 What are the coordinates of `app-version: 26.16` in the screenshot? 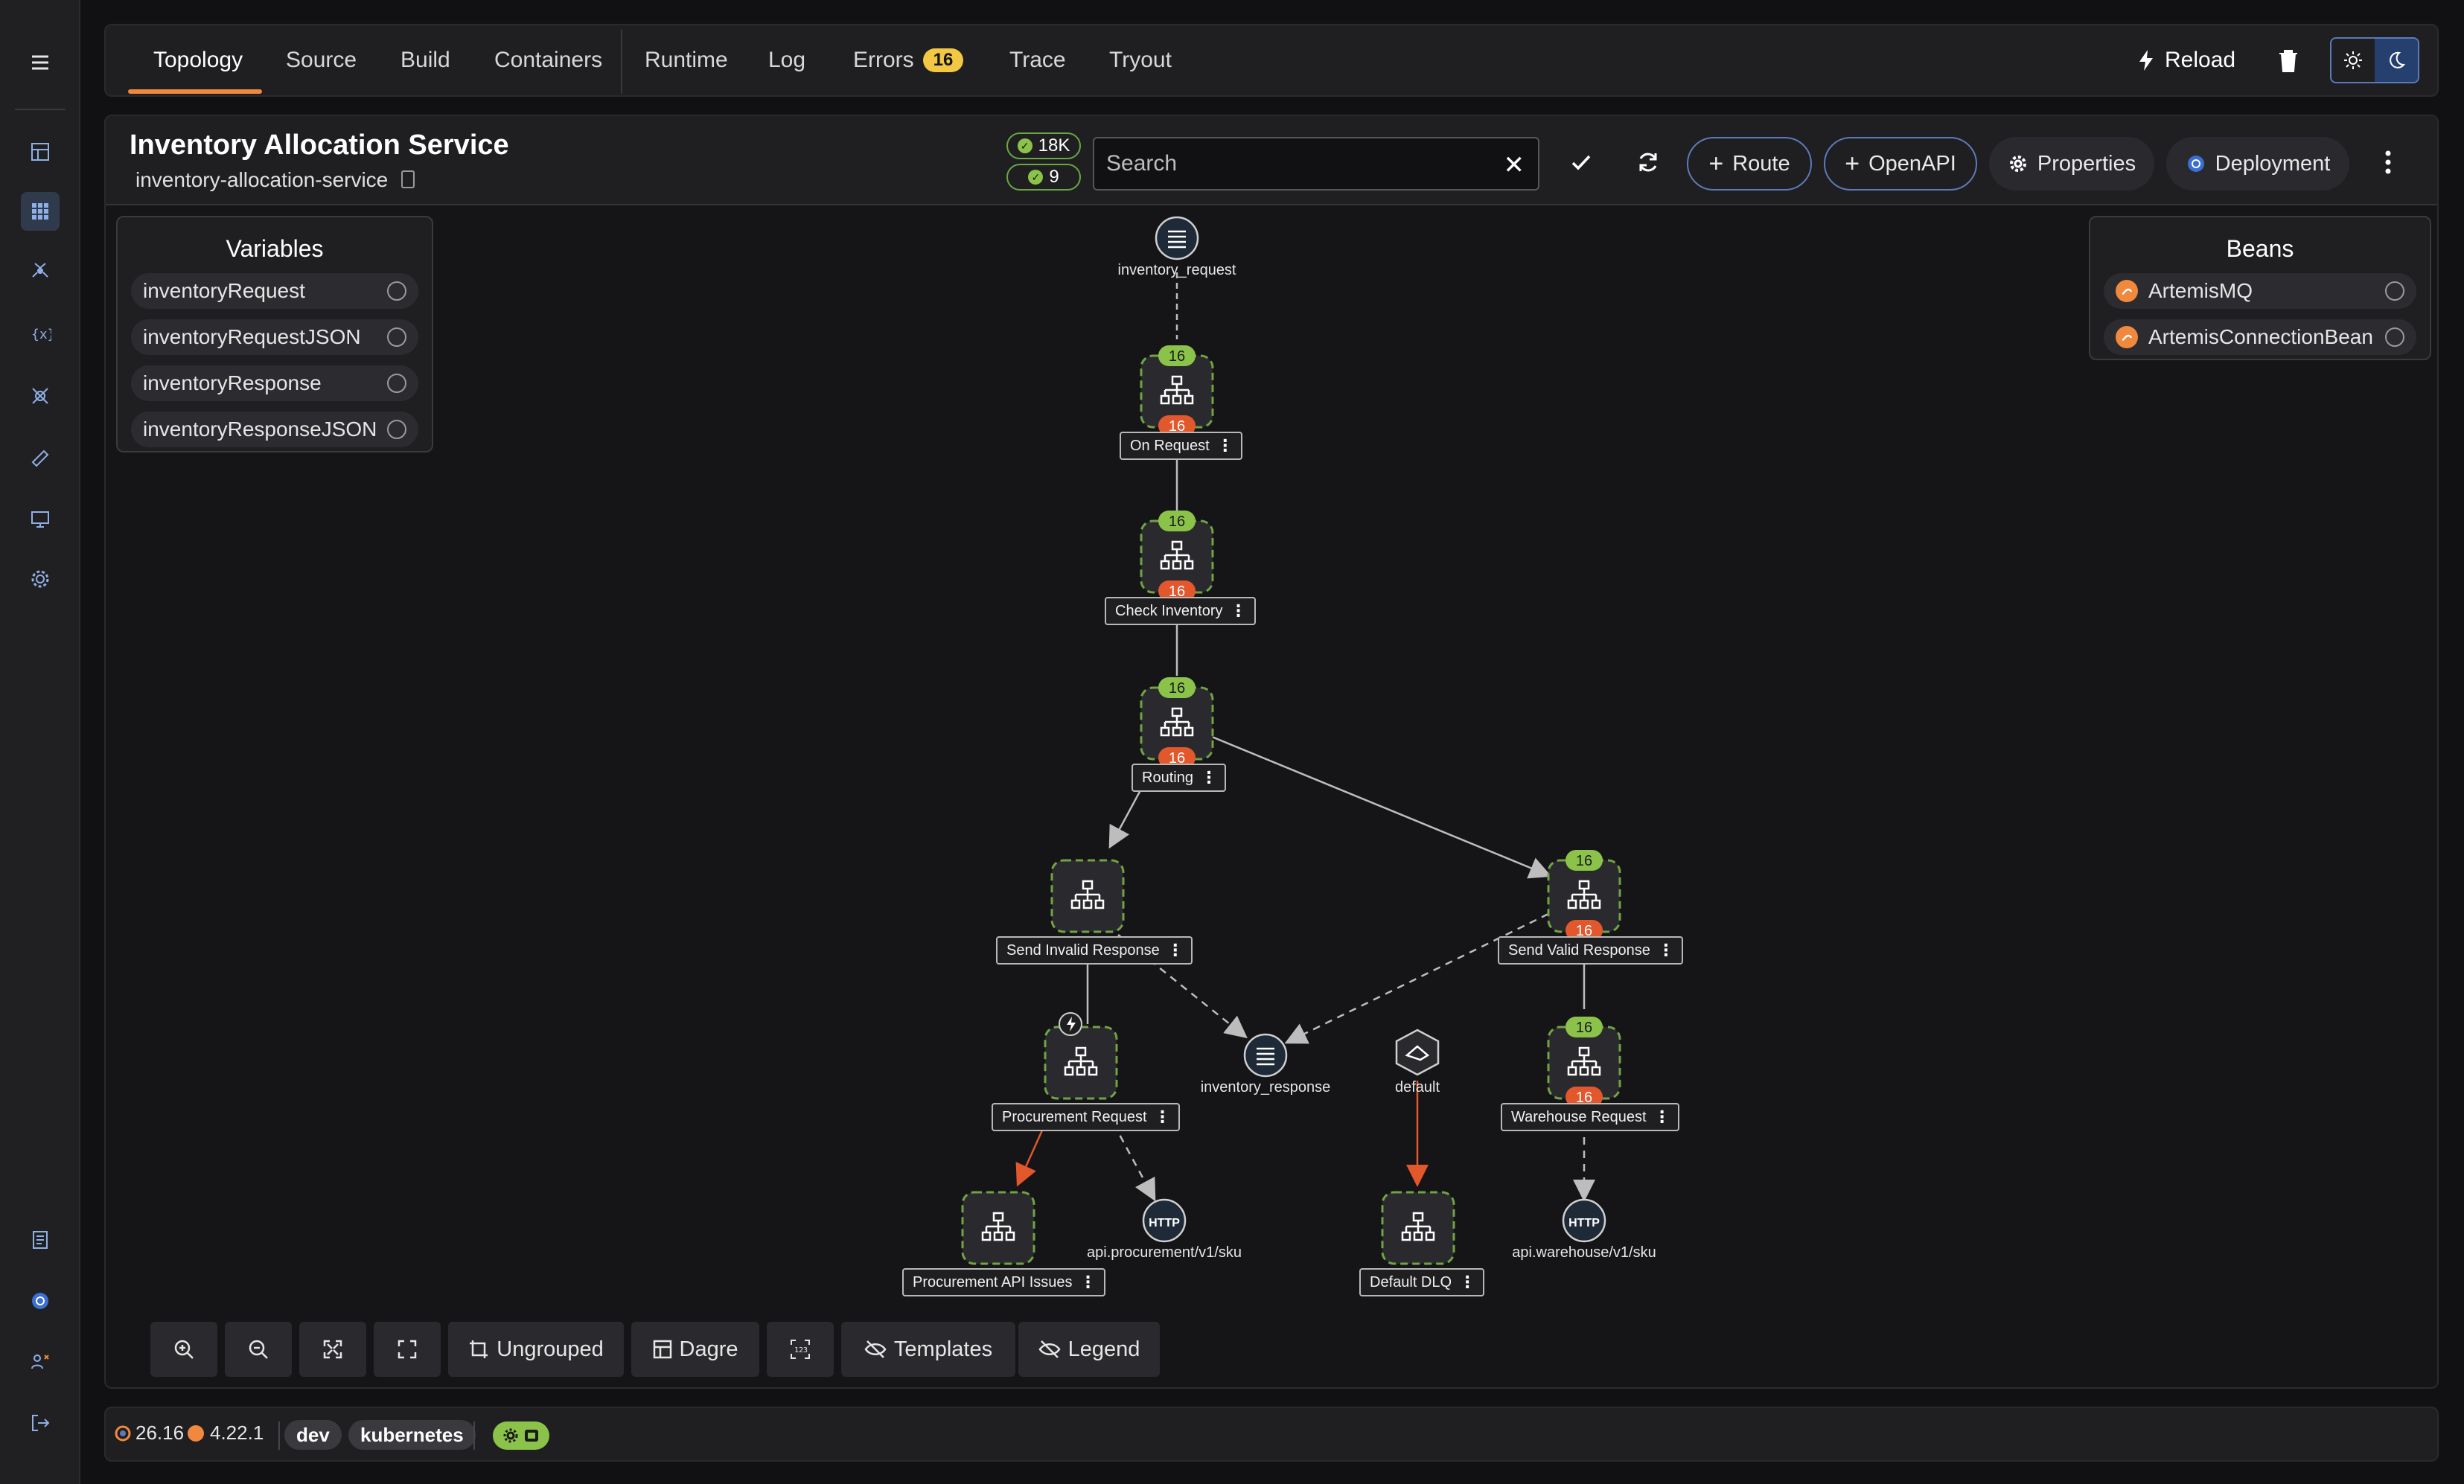 It's located at (149, 1433).